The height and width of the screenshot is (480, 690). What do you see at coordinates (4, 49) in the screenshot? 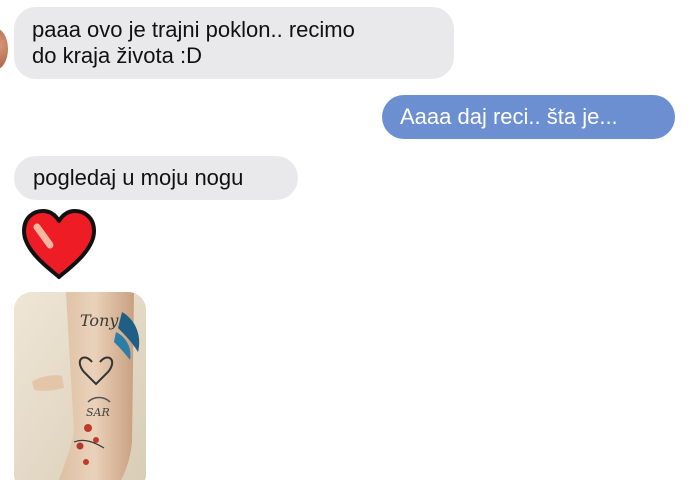
I see `contact-avatar` at bounding box center [4, 49].